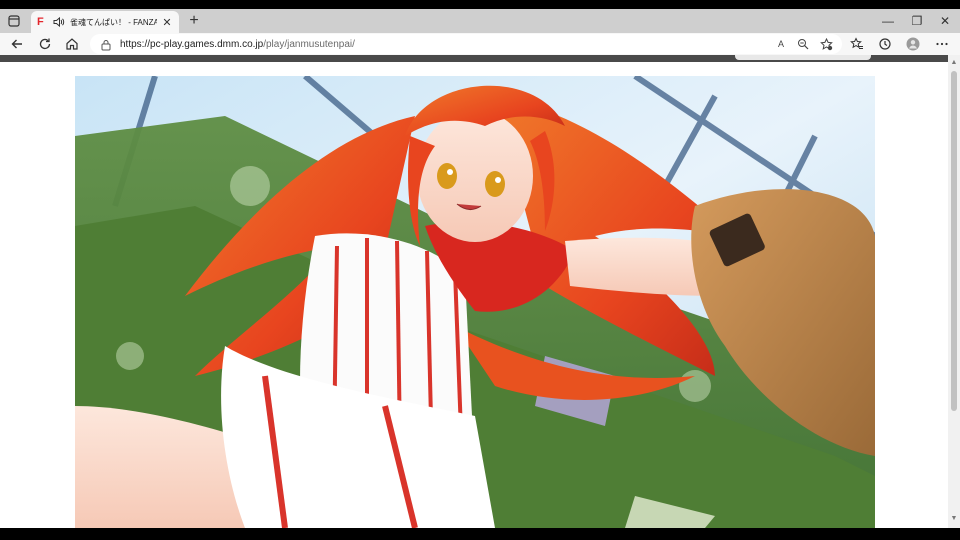 The width and height of the screenshot is (960, 540). Describe the element at coordinates (480, 21) in the screenshot. I see `title-bar: F 雀魂てんぱい！ - FANZA GAMES ✕ + — ❐ ✕` at that location.